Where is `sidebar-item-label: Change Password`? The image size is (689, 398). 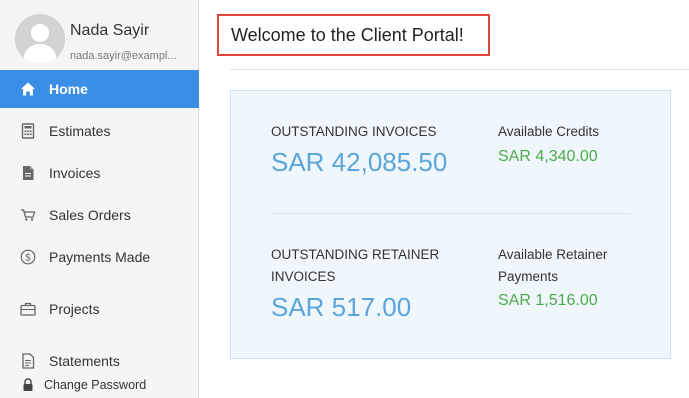
sidebar-item-label: Change Password is located at coordinates (95, 385).